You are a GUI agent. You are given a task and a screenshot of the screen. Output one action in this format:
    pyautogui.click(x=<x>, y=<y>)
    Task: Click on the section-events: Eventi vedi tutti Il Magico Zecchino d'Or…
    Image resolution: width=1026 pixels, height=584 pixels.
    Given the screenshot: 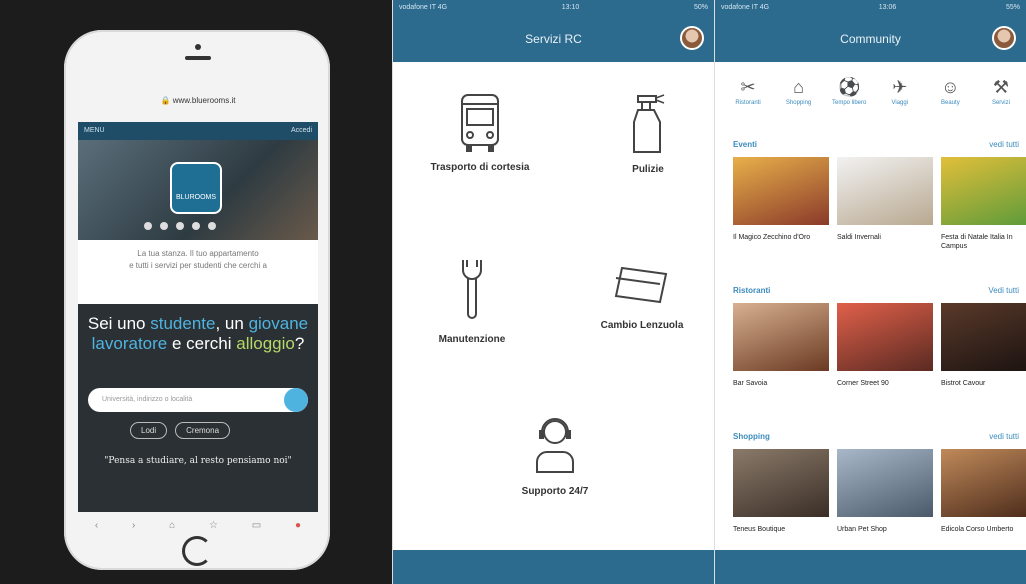 What is the action you would take?
    pyautogui.click(x=870, y=196)
    